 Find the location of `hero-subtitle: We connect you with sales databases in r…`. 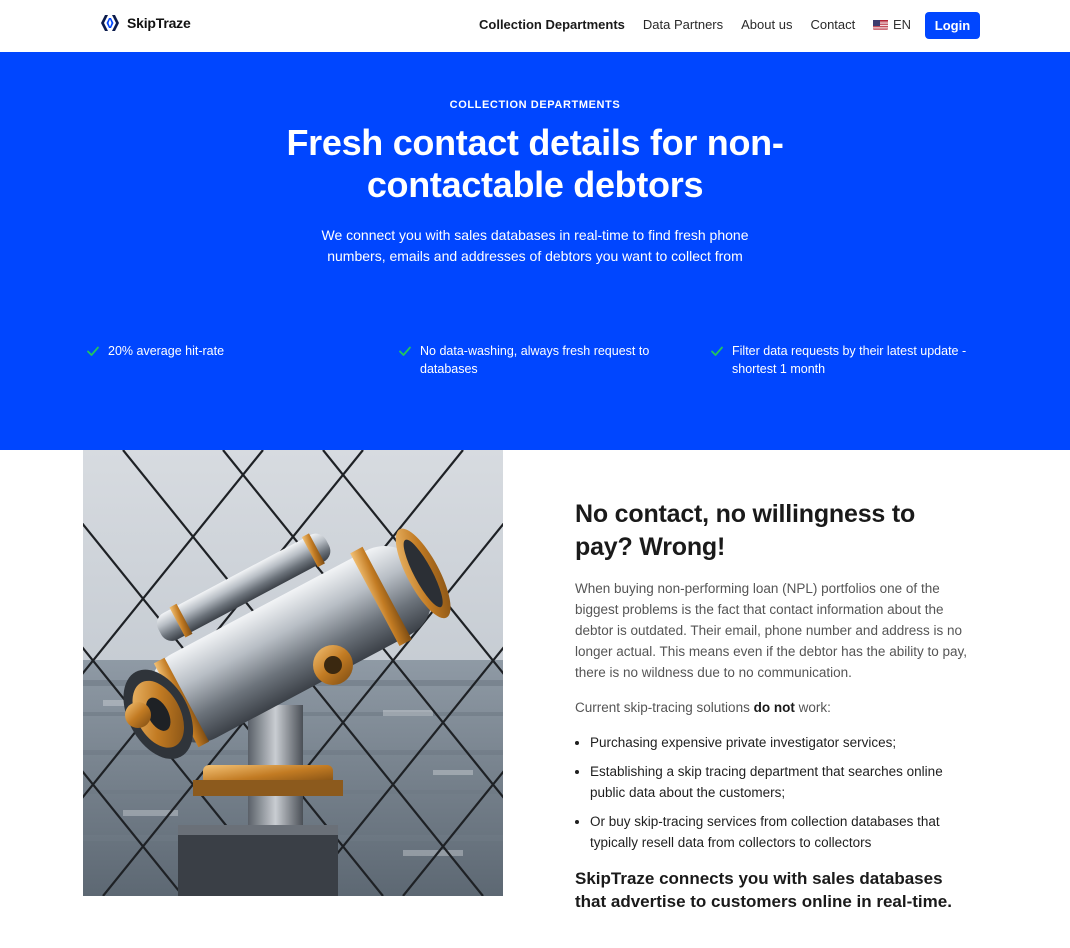

hero-subtitle: We connect you with sales databases in r… is located at coordinates (535, 245).